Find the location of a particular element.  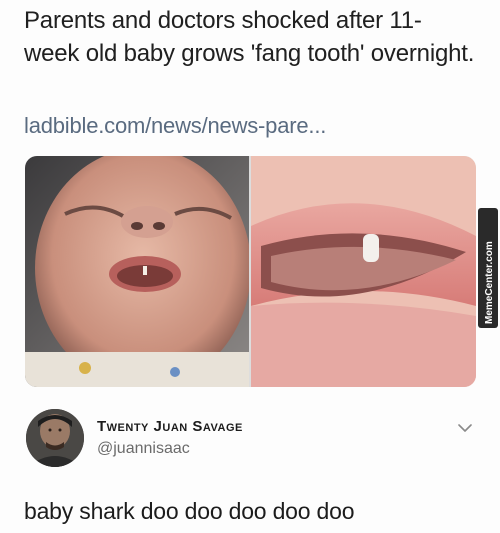

tweet-text: baby shark doo doo doo doo doo is located at coordinates (189, 511).